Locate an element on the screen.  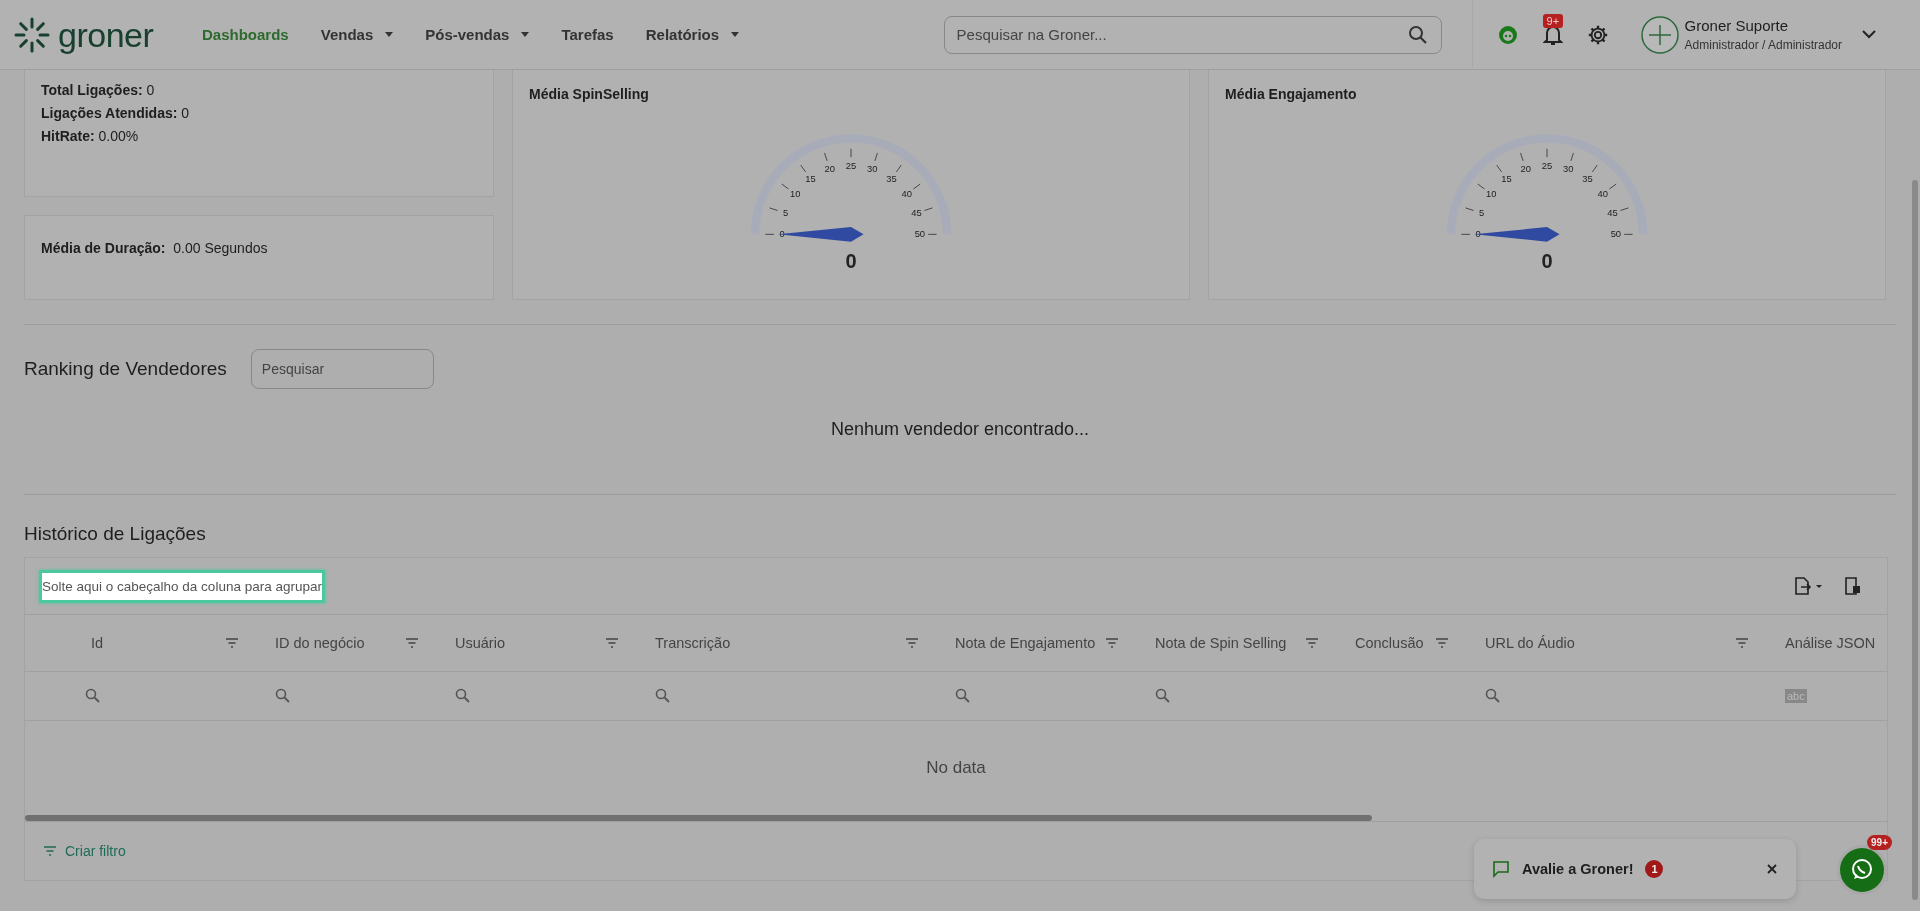
notification-badge: 9+ is located at coordinates (1553, 20).